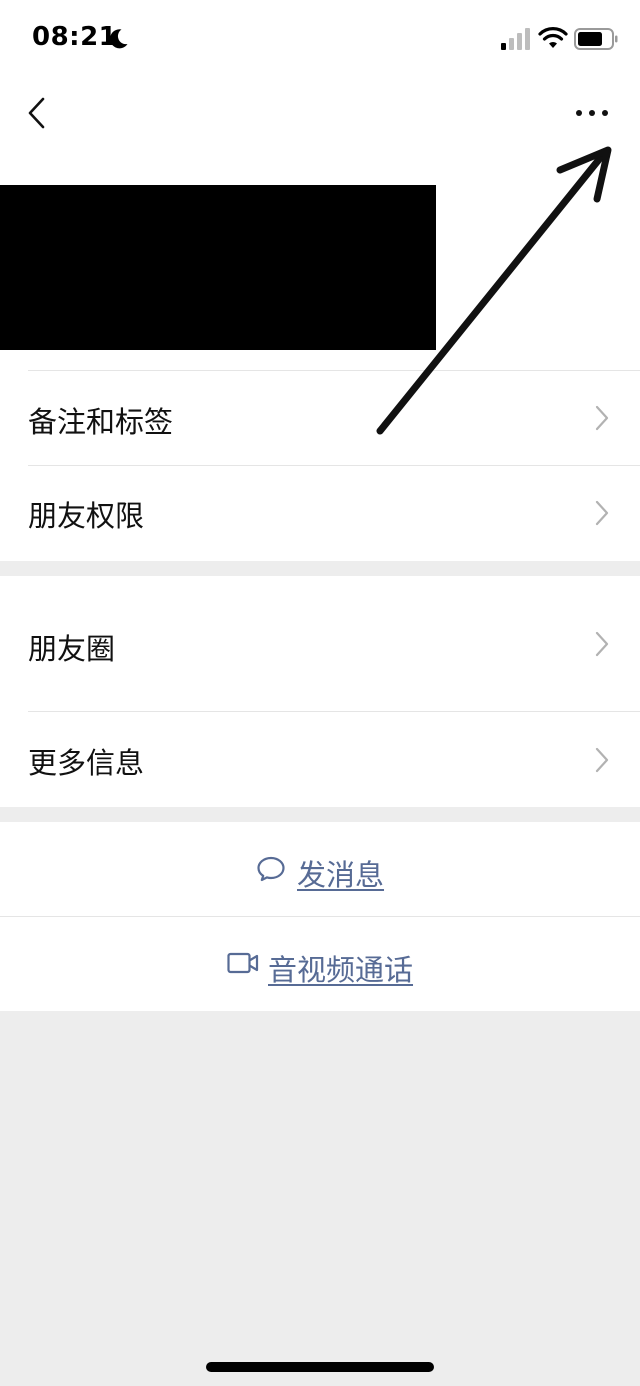  I want to click on row-label: 朋友圈, so click(72, 649).